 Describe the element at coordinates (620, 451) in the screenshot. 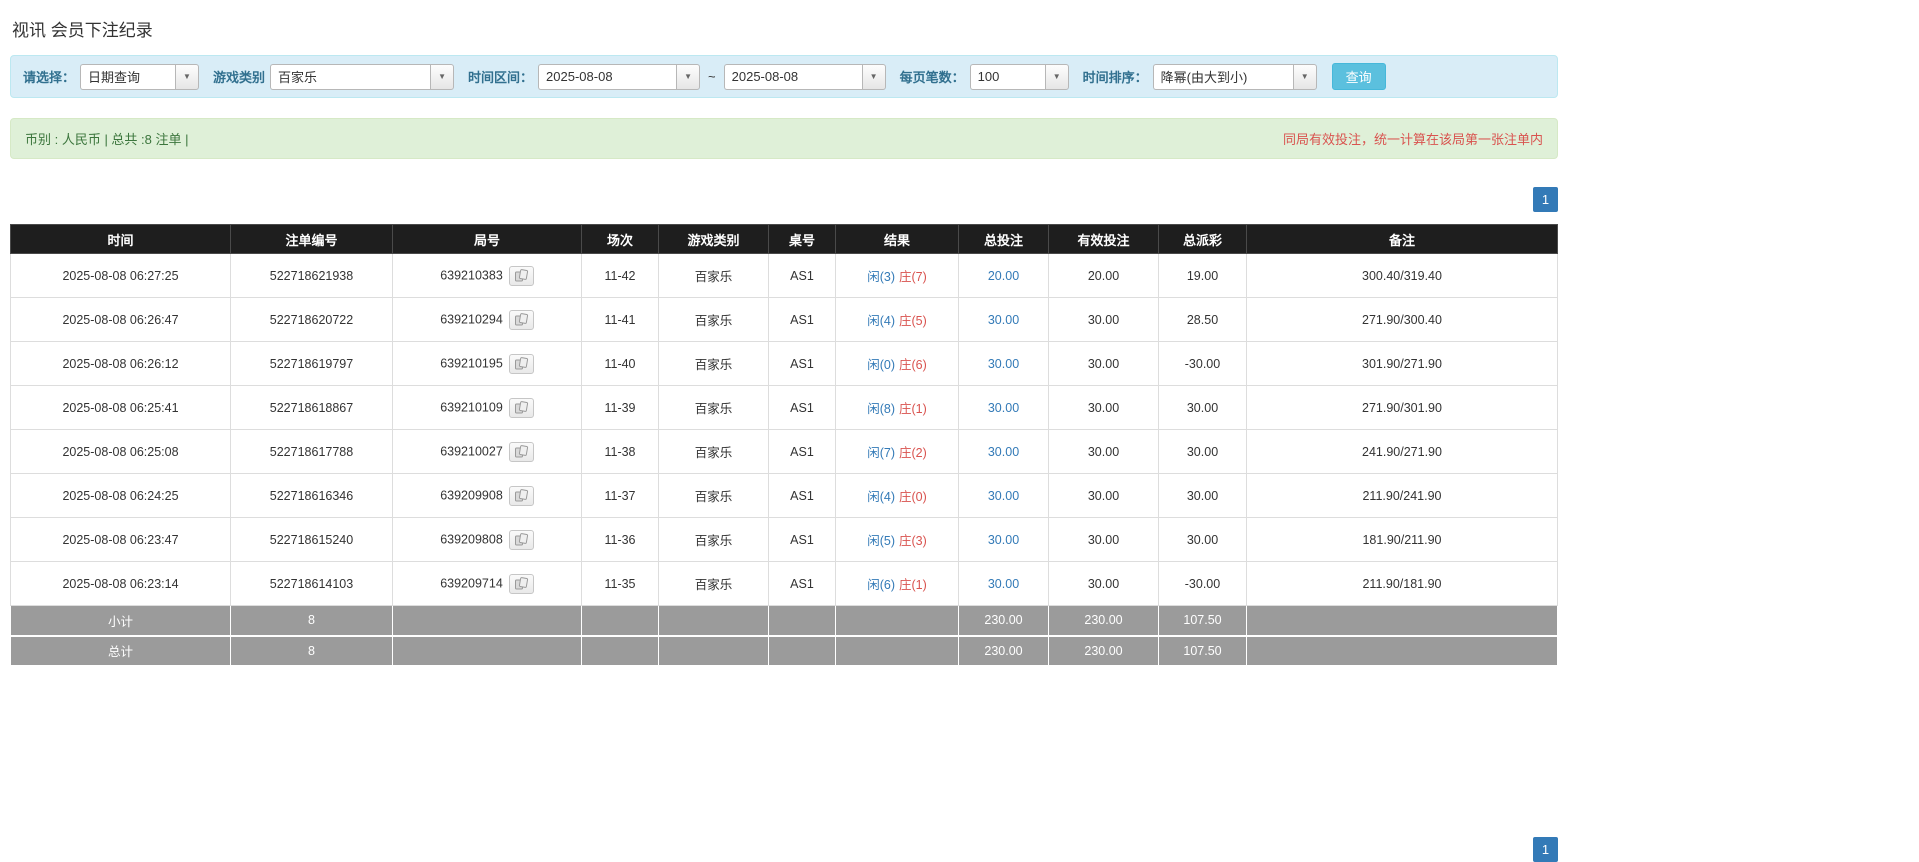

I see `cell-session: 11-38` at that location.